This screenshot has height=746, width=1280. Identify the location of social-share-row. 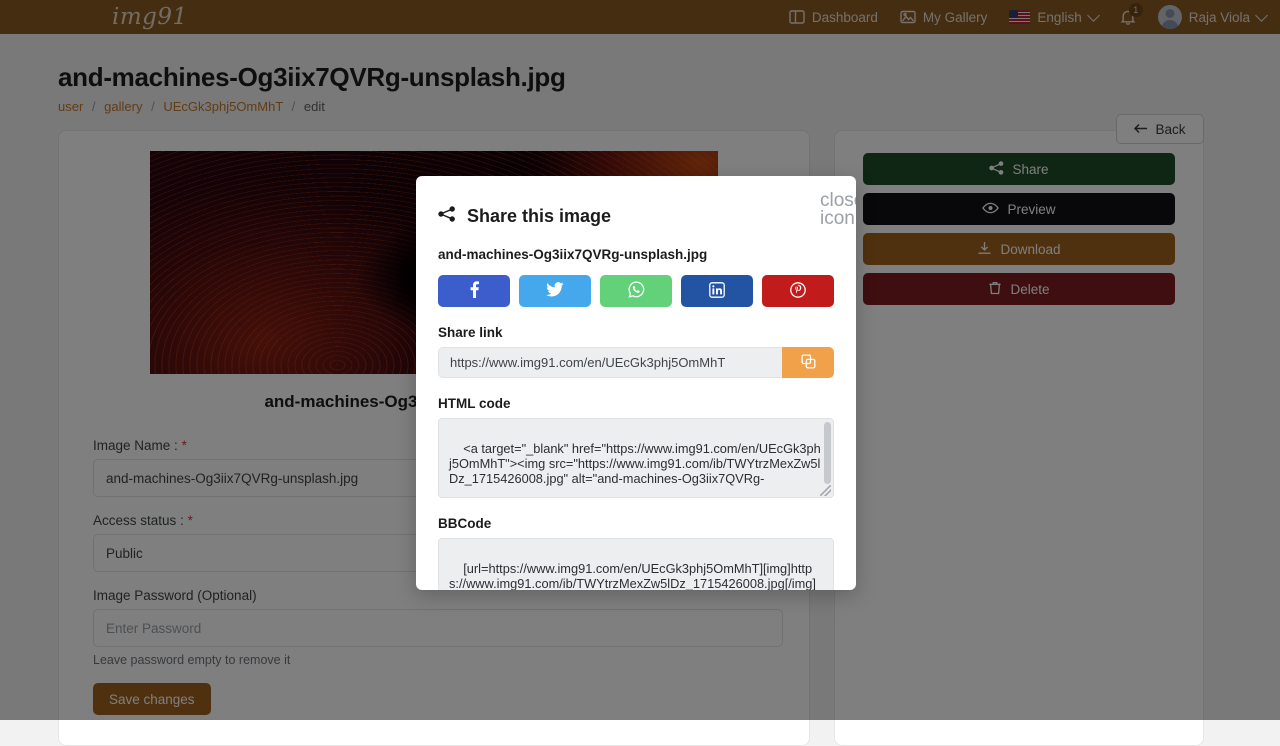
(636, 291).